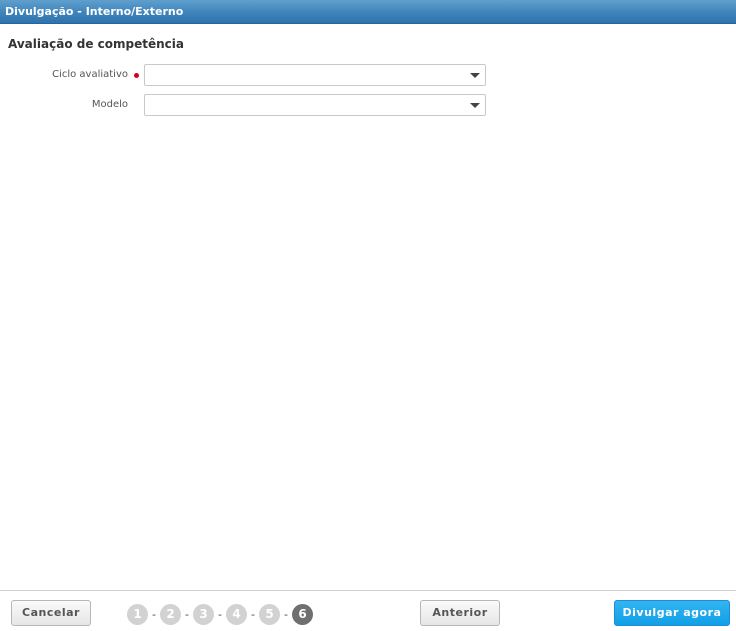 This screenshot has width=736, height=631. I want to click on title-bar: Divulgação - Interno/Externo, so click(368, 12).